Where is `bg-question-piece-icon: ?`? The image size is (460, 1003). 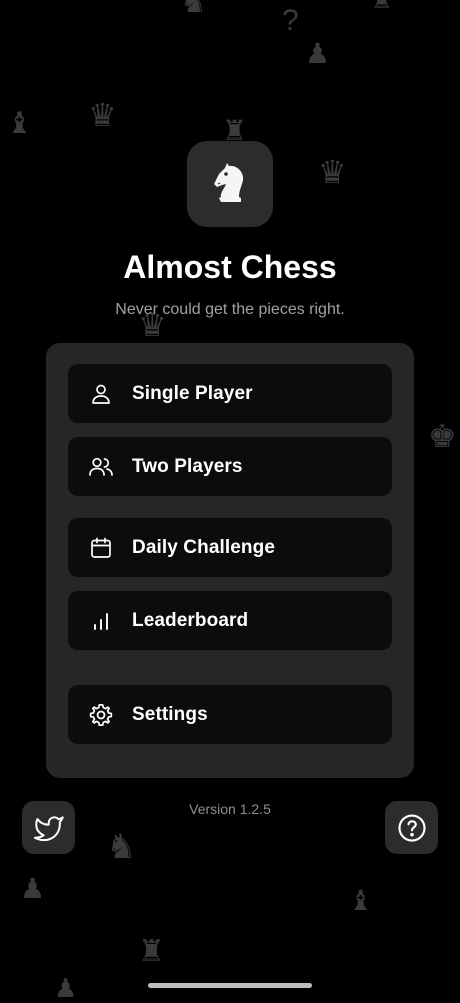
bg-question-piece-icon: ? is located at coordinates (290, 20).